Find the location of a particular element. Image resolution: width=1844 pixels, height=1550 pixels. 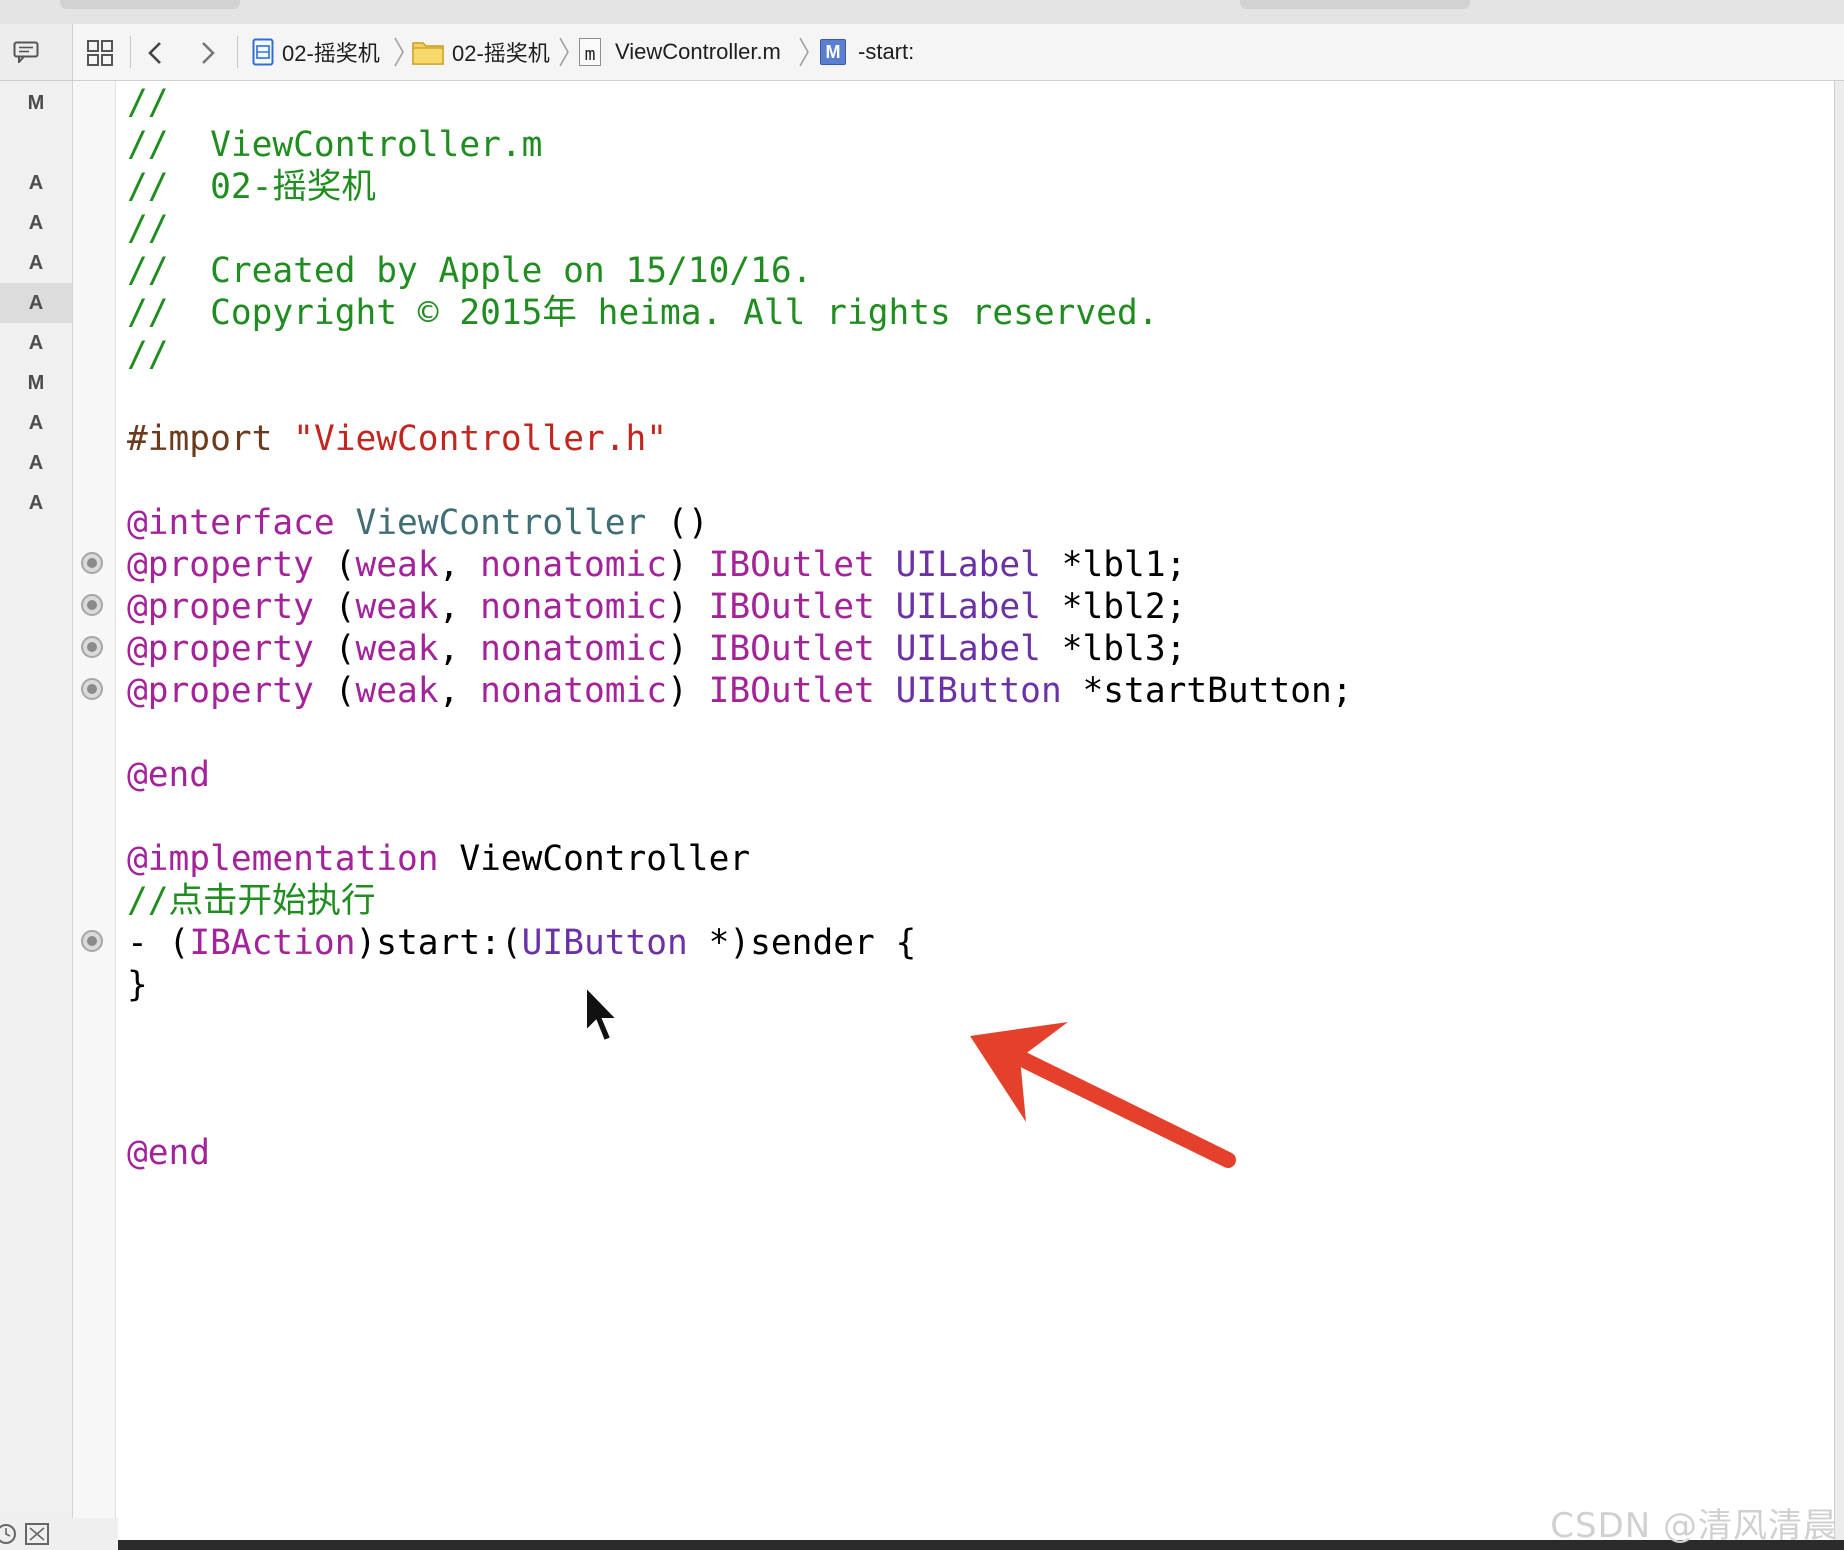

method-icon: M is located at coordinates (833, 52).